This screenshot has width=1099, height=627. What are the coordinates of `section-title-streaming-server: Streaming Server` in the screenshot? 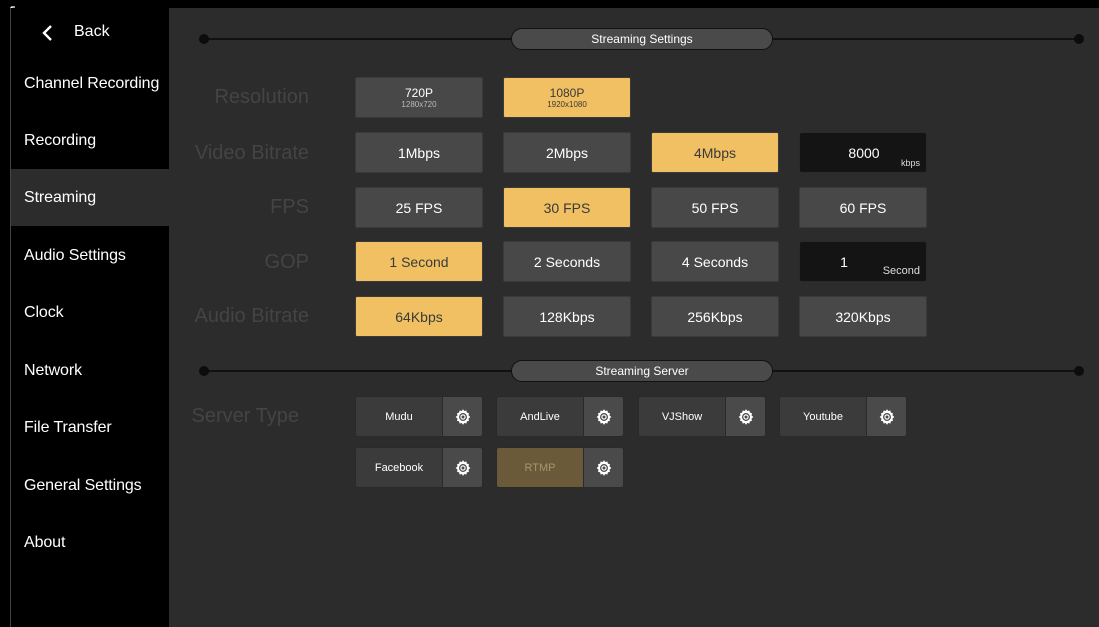 It's located at (642, 371).